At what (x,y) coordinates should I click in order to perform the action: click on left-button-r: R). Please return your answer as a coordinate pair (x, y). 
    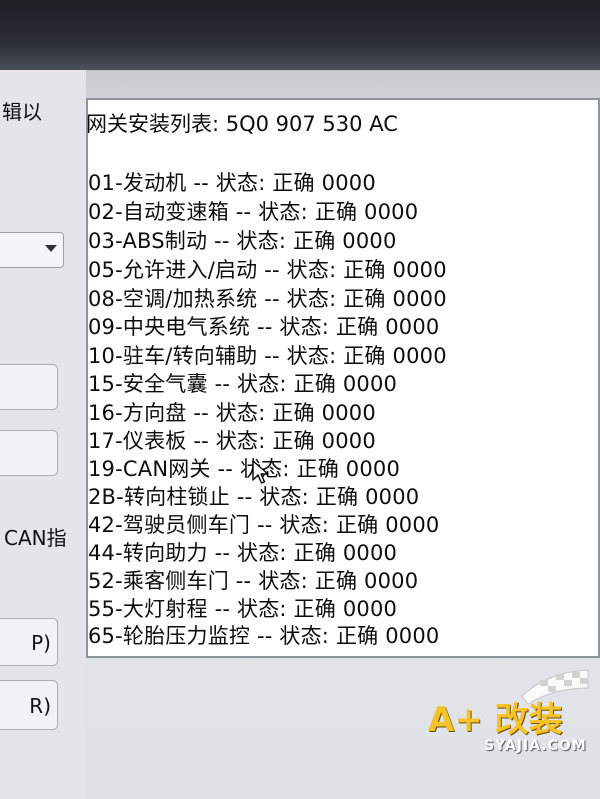
    Looking at the image, I should click on (29, 705).